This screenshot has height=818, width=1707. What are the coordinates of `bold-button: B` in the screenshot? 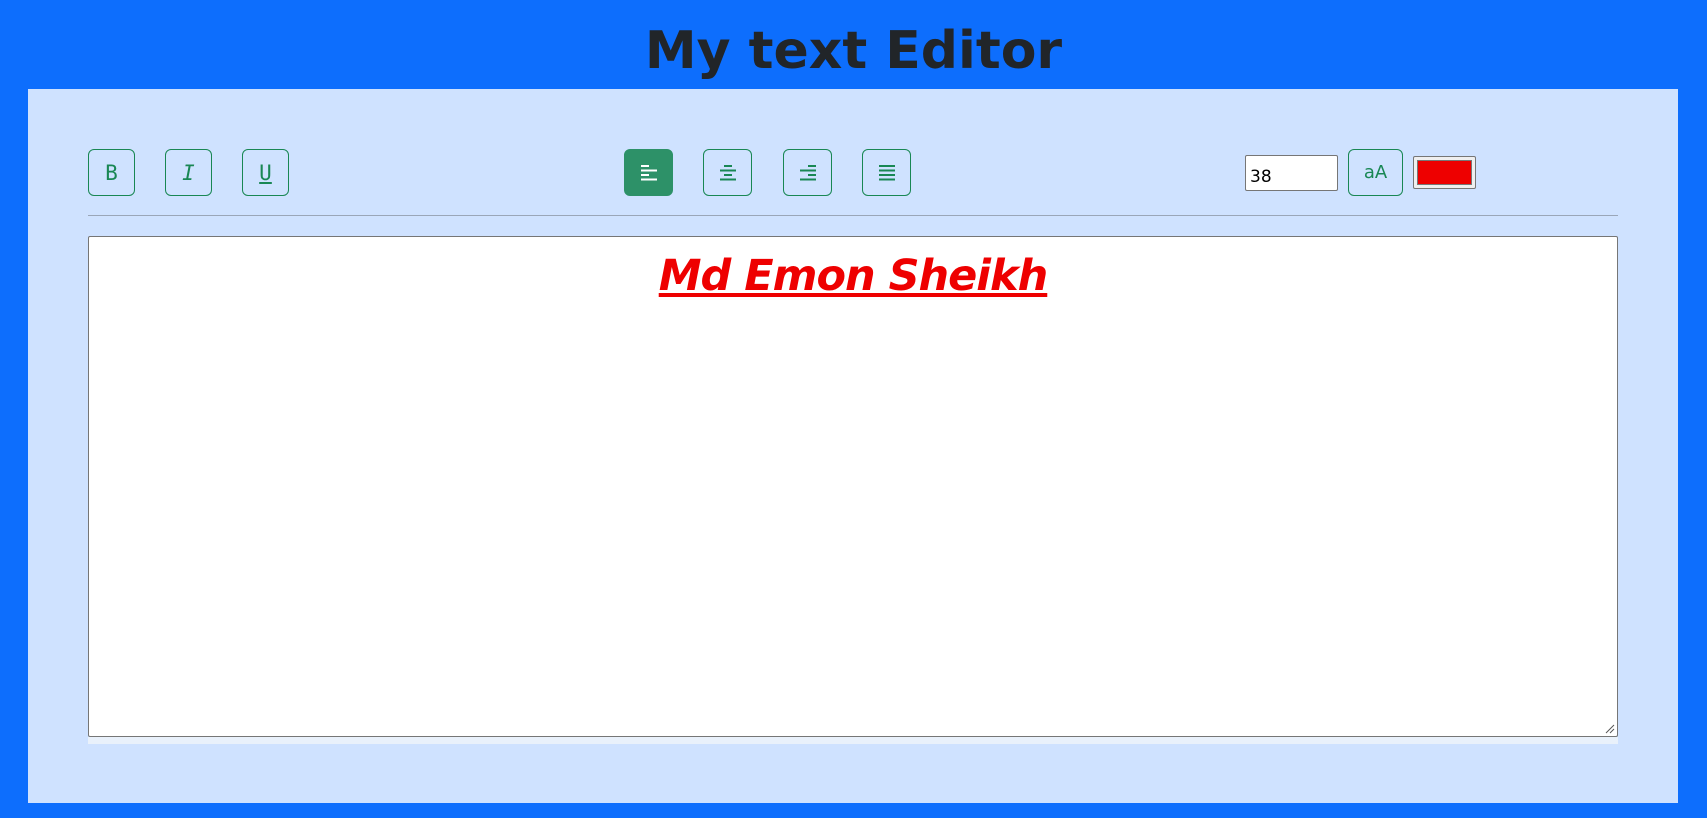 It's located at (111, 172).